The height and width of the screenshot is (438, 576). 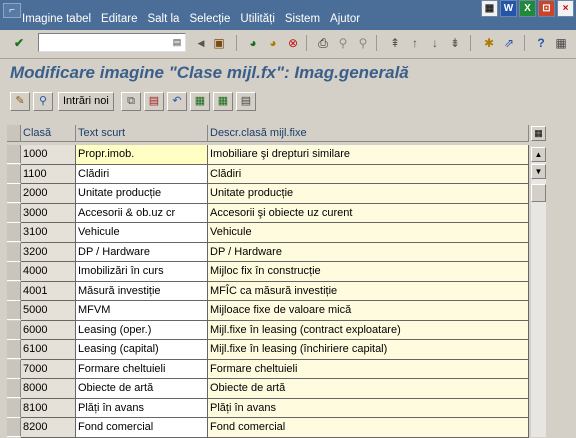 What do you see at coordinates (565, 8) in the screenshot?
I see `close-window-icon: ×` at bounding box center [565, 8].